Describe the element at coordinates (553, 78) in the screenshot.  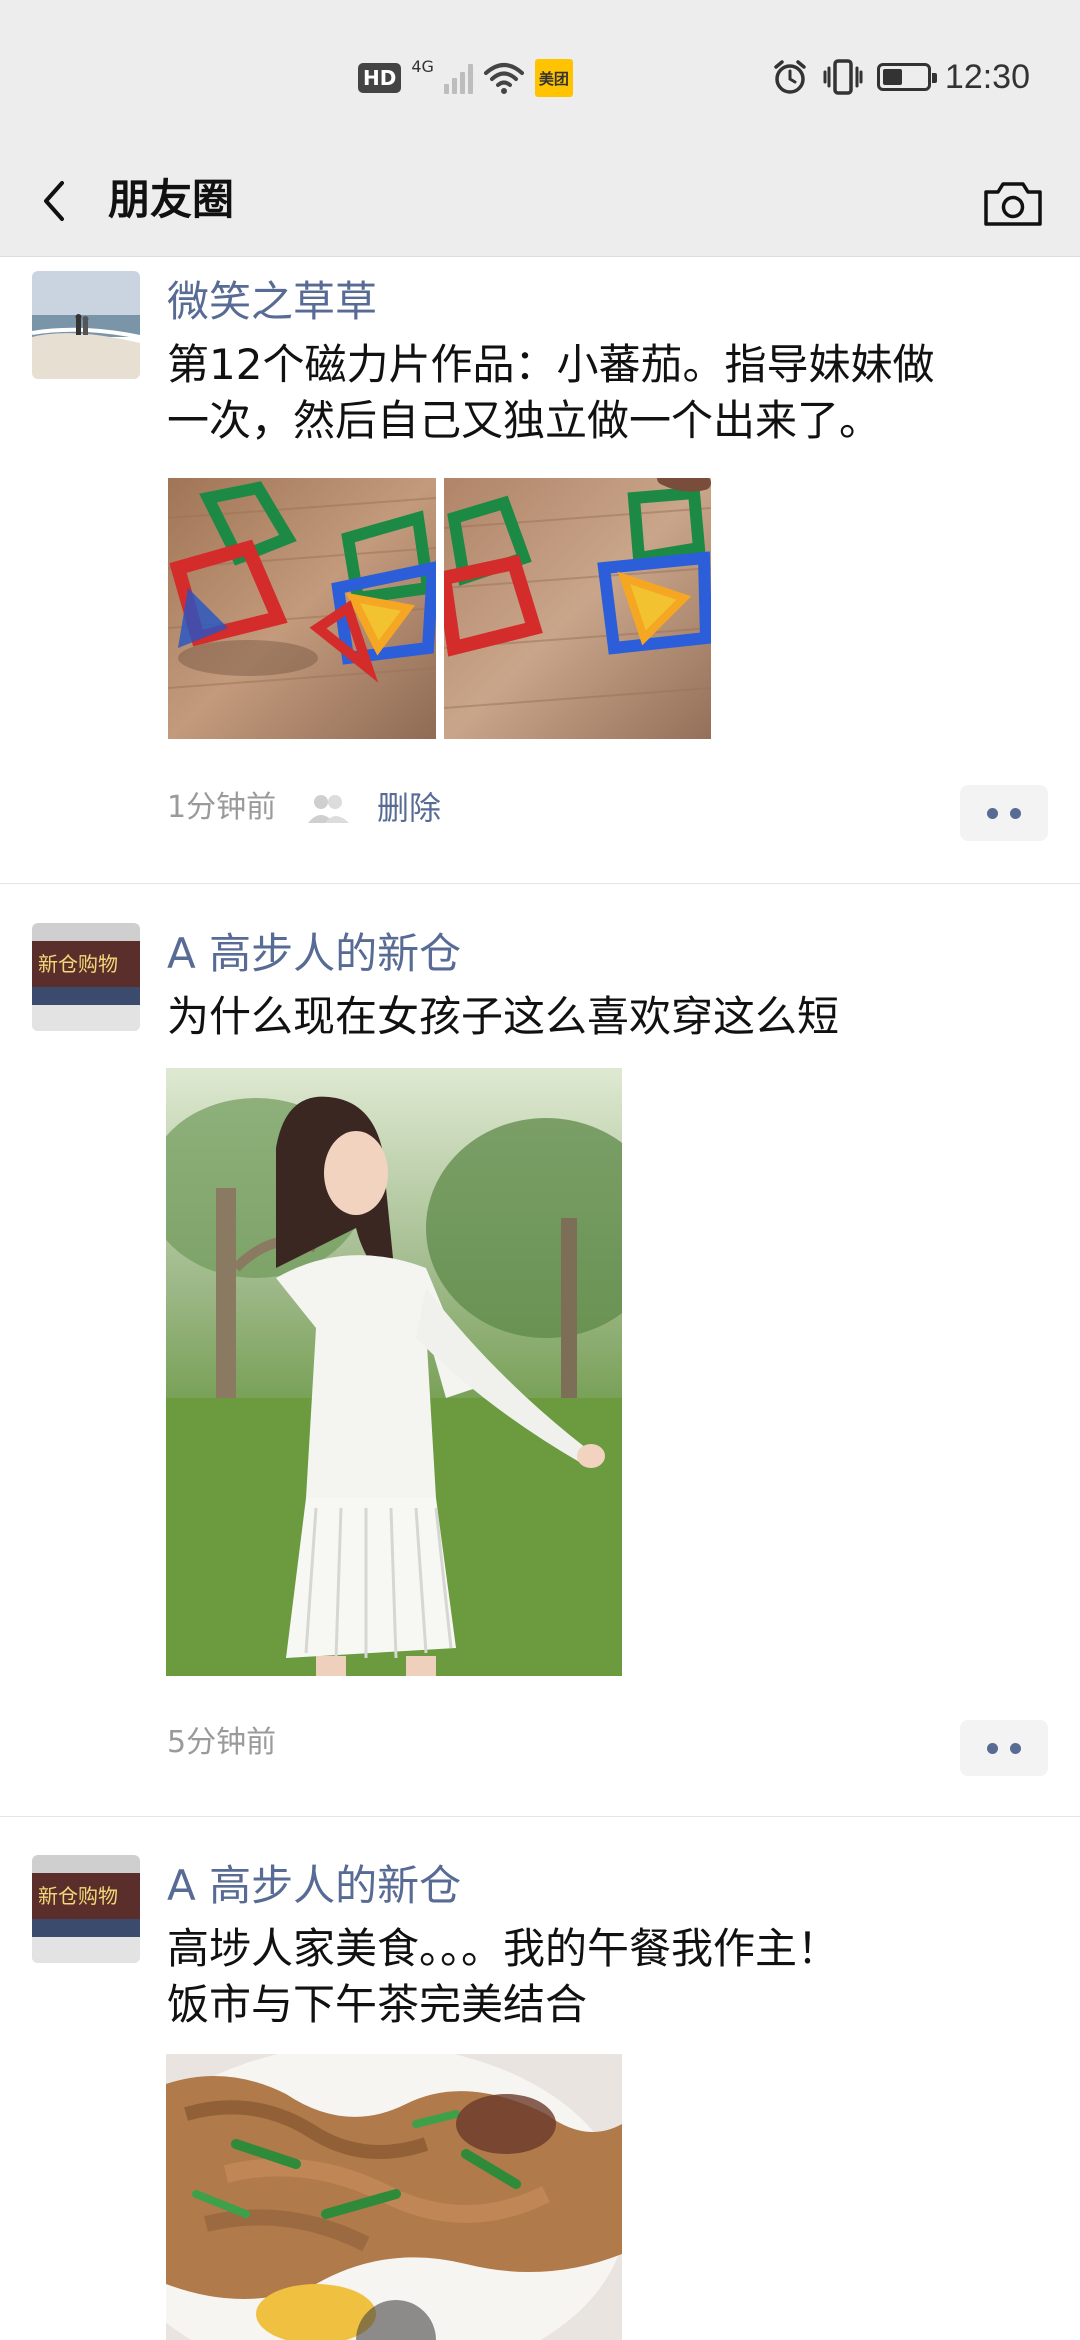
I see `meituan-icon: 美团` at that location.